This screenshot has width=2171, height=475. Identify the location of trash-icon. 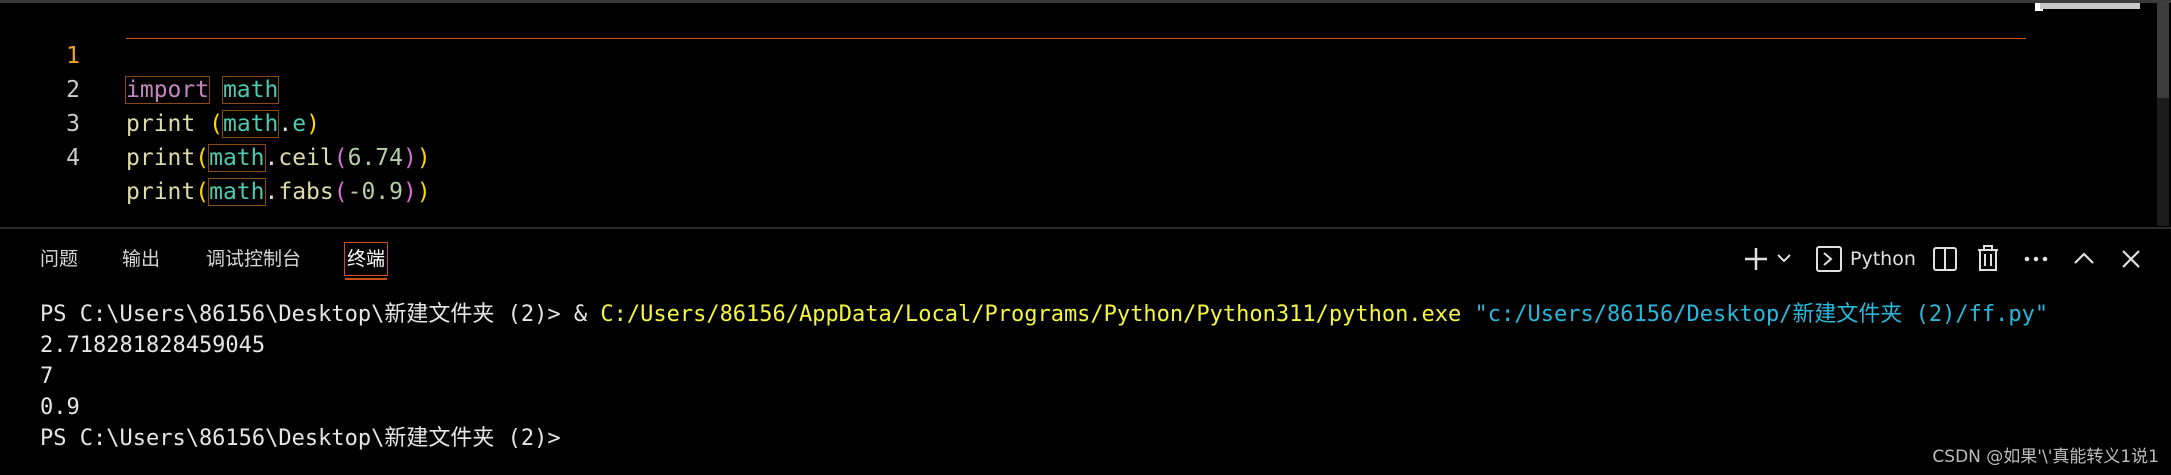
(1988, 258).